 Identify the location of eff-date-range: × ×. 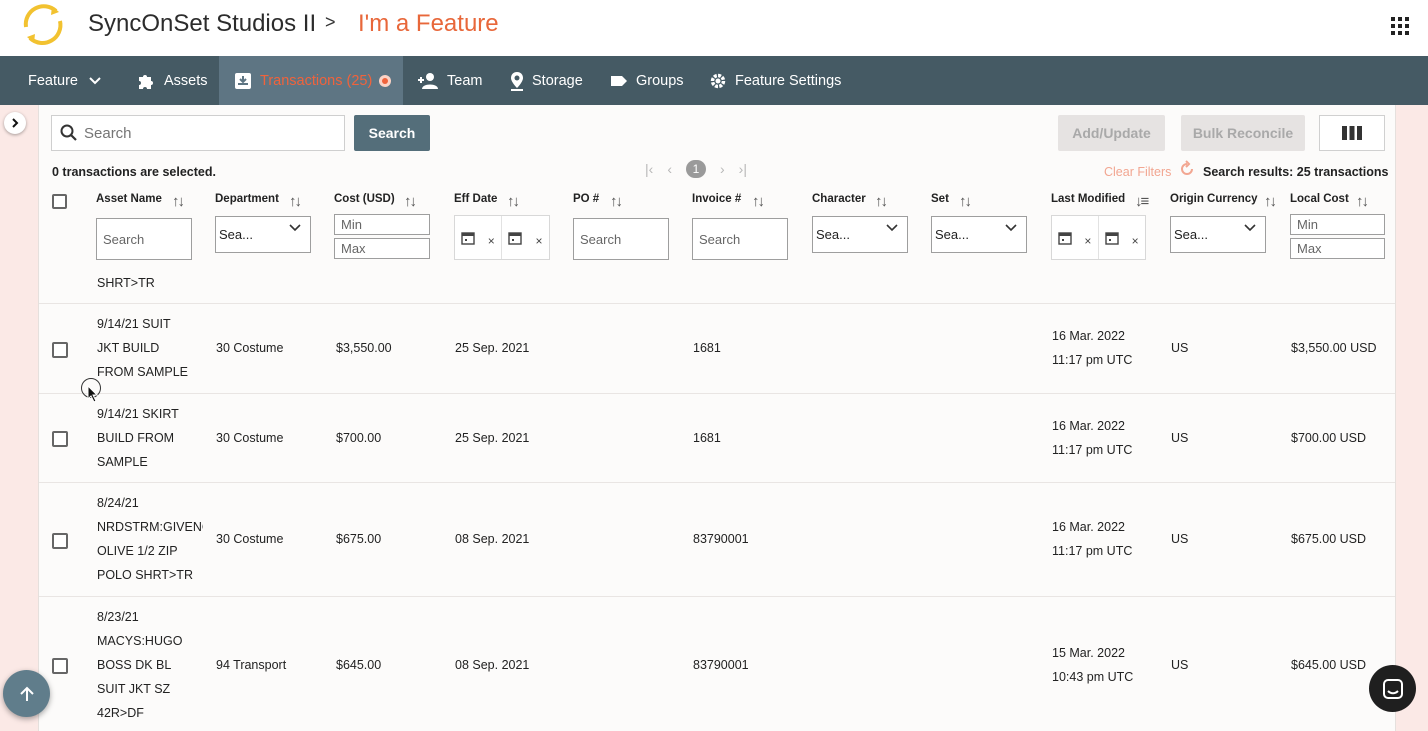
(502, 237).